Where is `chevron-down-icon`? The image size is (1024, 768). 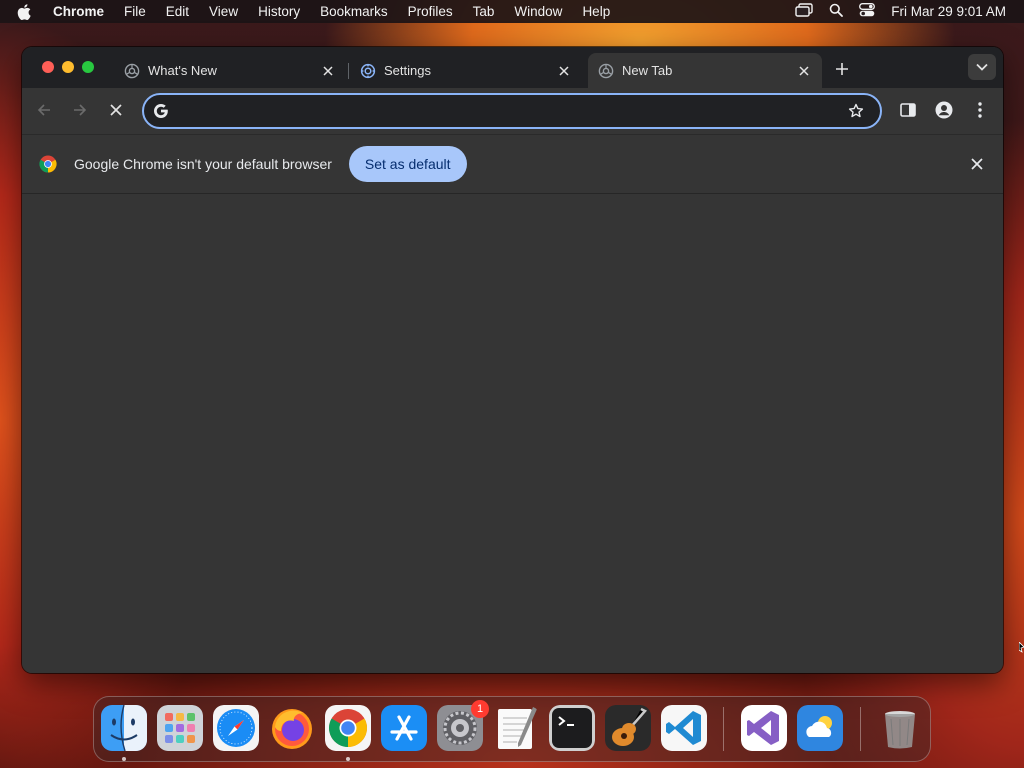 chevron-down-icon is located at coordinates (982, 67).